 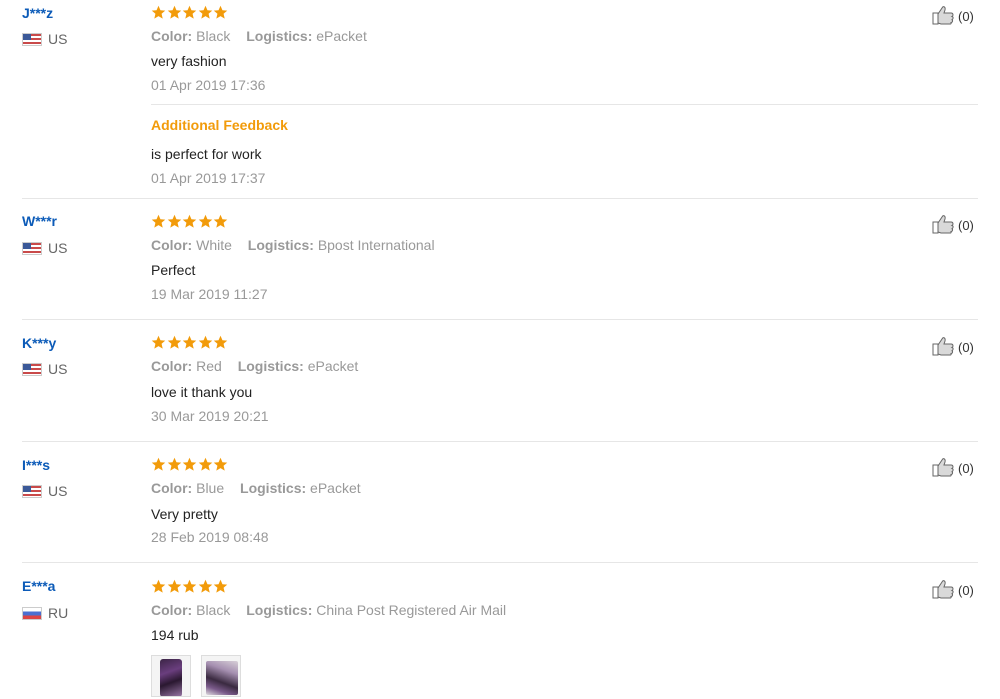 I want to click on review-attributes: Color: Black Logistics: ePacket, so click(x=259, y=36).